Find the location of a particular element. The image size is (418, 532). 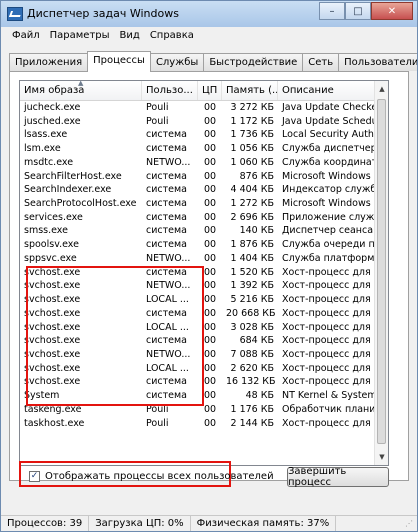

resize-grip-icon: ⋰ is located at coordinates (410, 524).